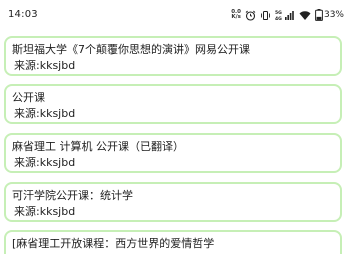 The image size is (350, 254). I want to click on network-speed-indicator: 0.0 K/s, so click(236, 15).